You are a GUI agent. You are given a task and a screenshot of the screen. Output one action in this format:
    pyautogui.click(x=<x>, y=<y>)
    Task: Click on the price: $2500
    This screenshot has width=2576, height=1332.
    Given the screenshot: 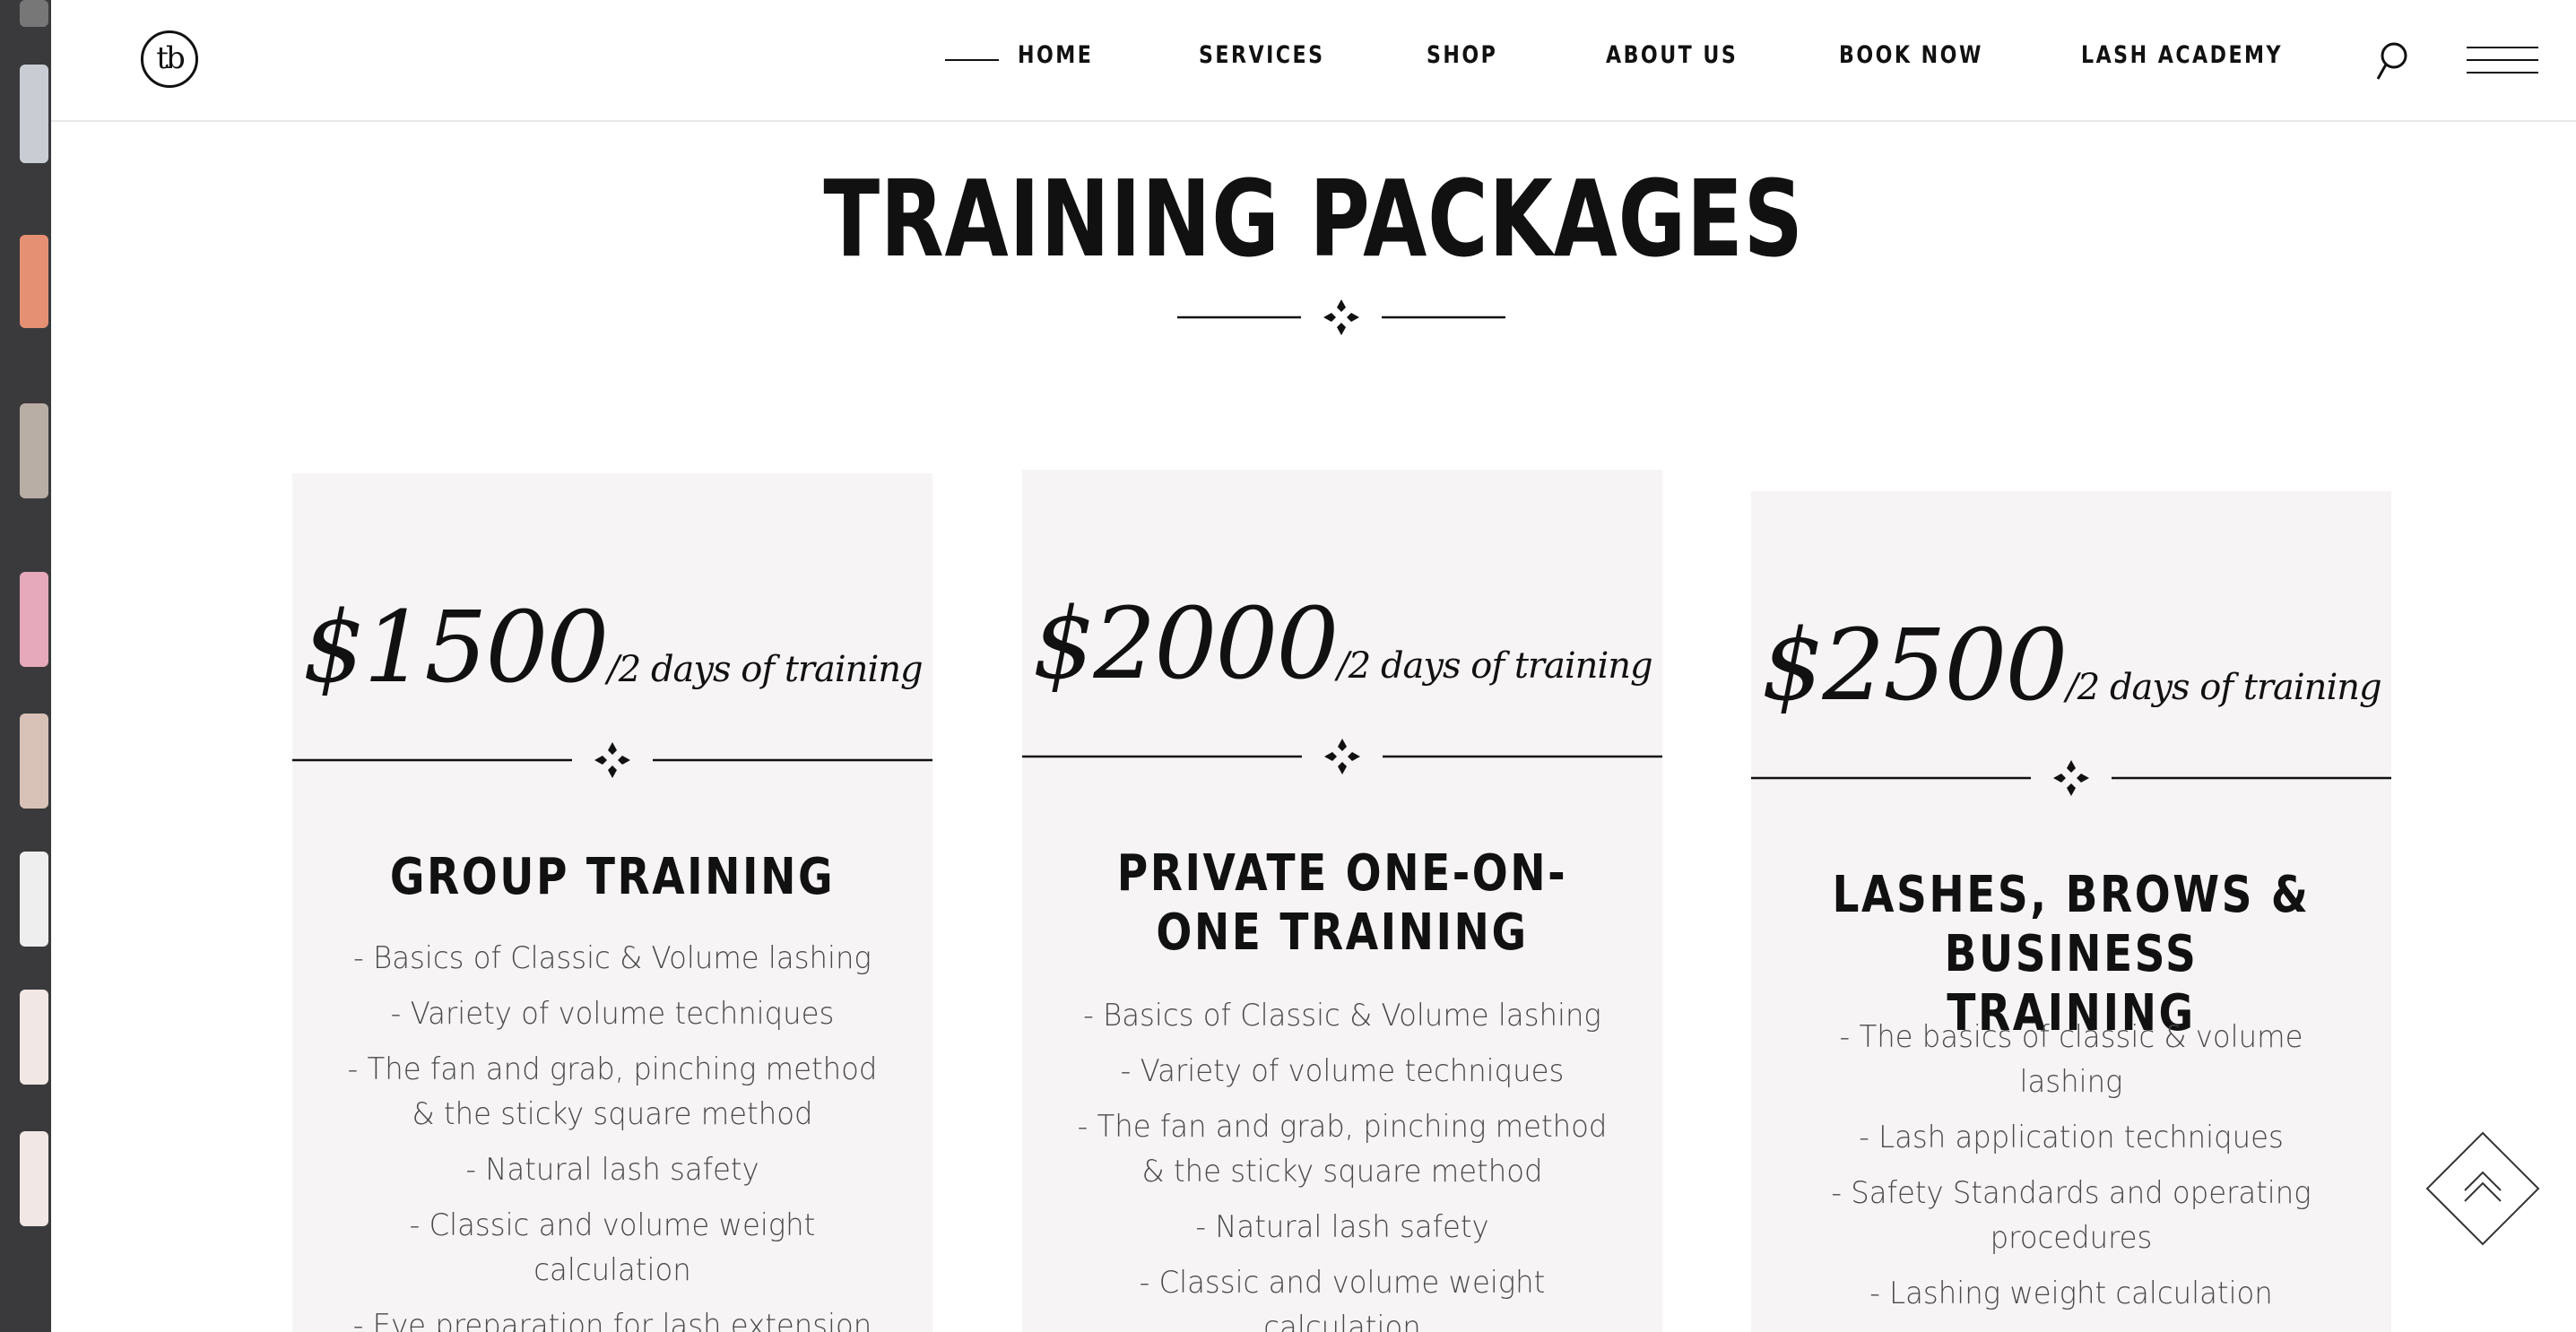 What is the action you would take?
    pyautogui.click(x=1914, y=665)
    